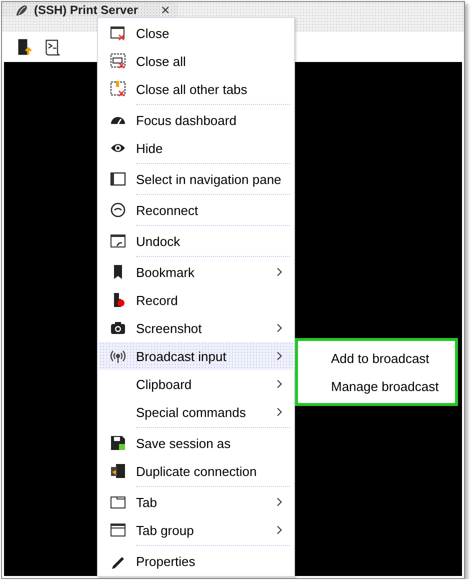  I want to click on script-icon, so click(53, 47).